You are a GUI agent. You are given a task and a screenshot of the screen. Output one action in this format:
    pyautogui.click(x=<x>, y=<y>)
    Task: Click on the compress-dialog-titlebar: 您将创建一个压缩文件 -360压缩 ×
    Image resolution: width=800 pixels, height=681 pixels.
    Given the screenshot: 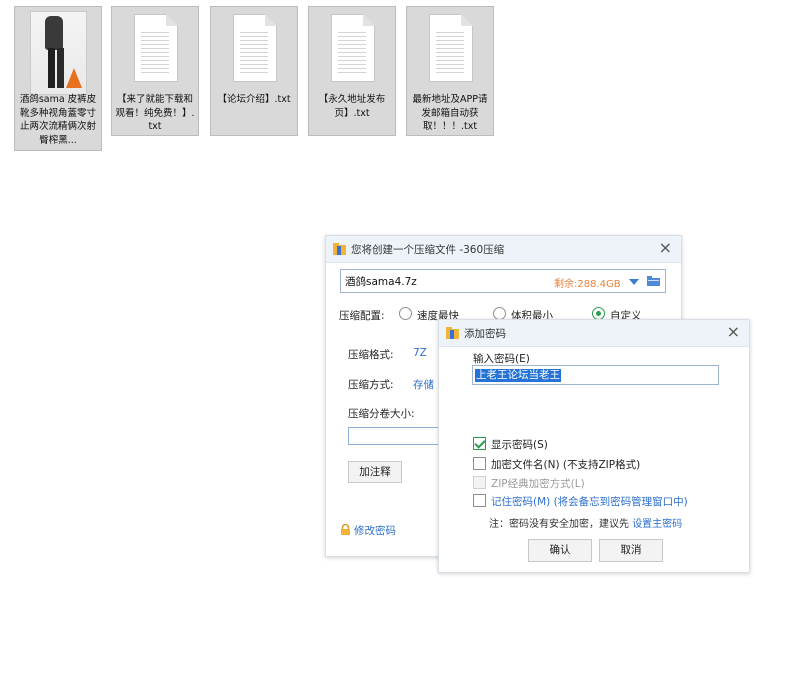 What is the action you would take?
    pyautogui.click(x=503, y=249)
    